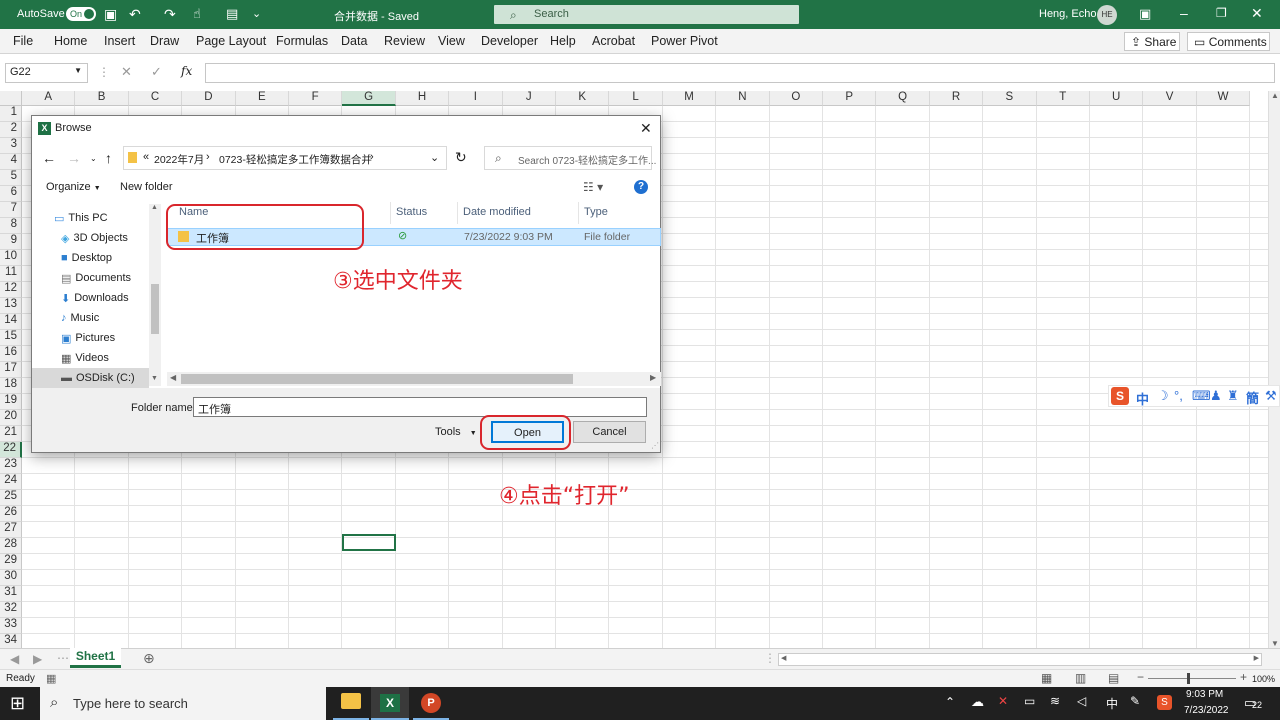 The height and width of the screenshot is (720, 1280). Describe the element at coordinates (796, 98) in the screenshot. I see `column-header: O` at that location.